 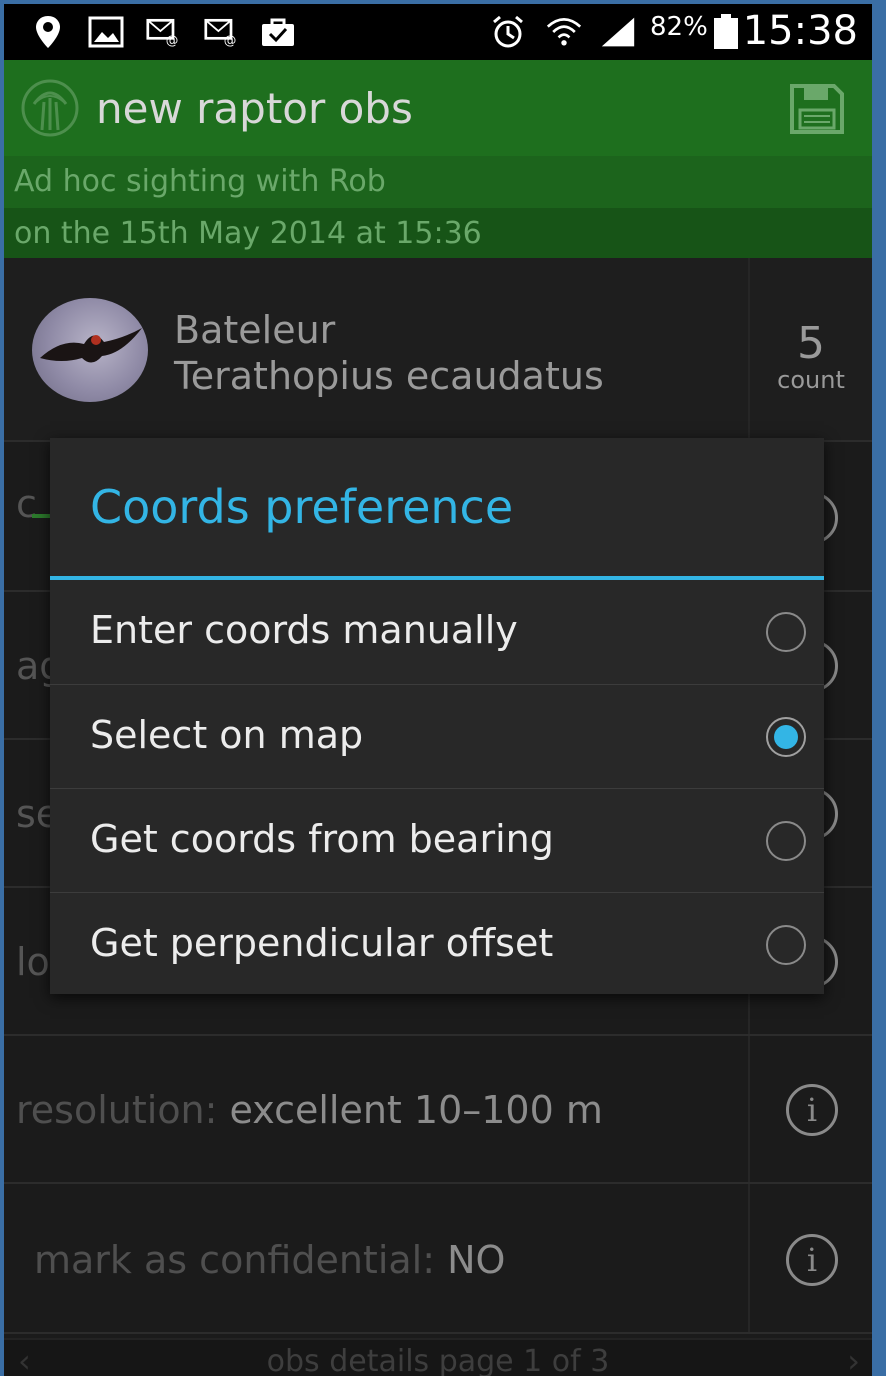 What do you see at coordinates (117, 1110) in the screenshot?
I see `resolution-label: resolution:` at bounding box center [117, 1110].